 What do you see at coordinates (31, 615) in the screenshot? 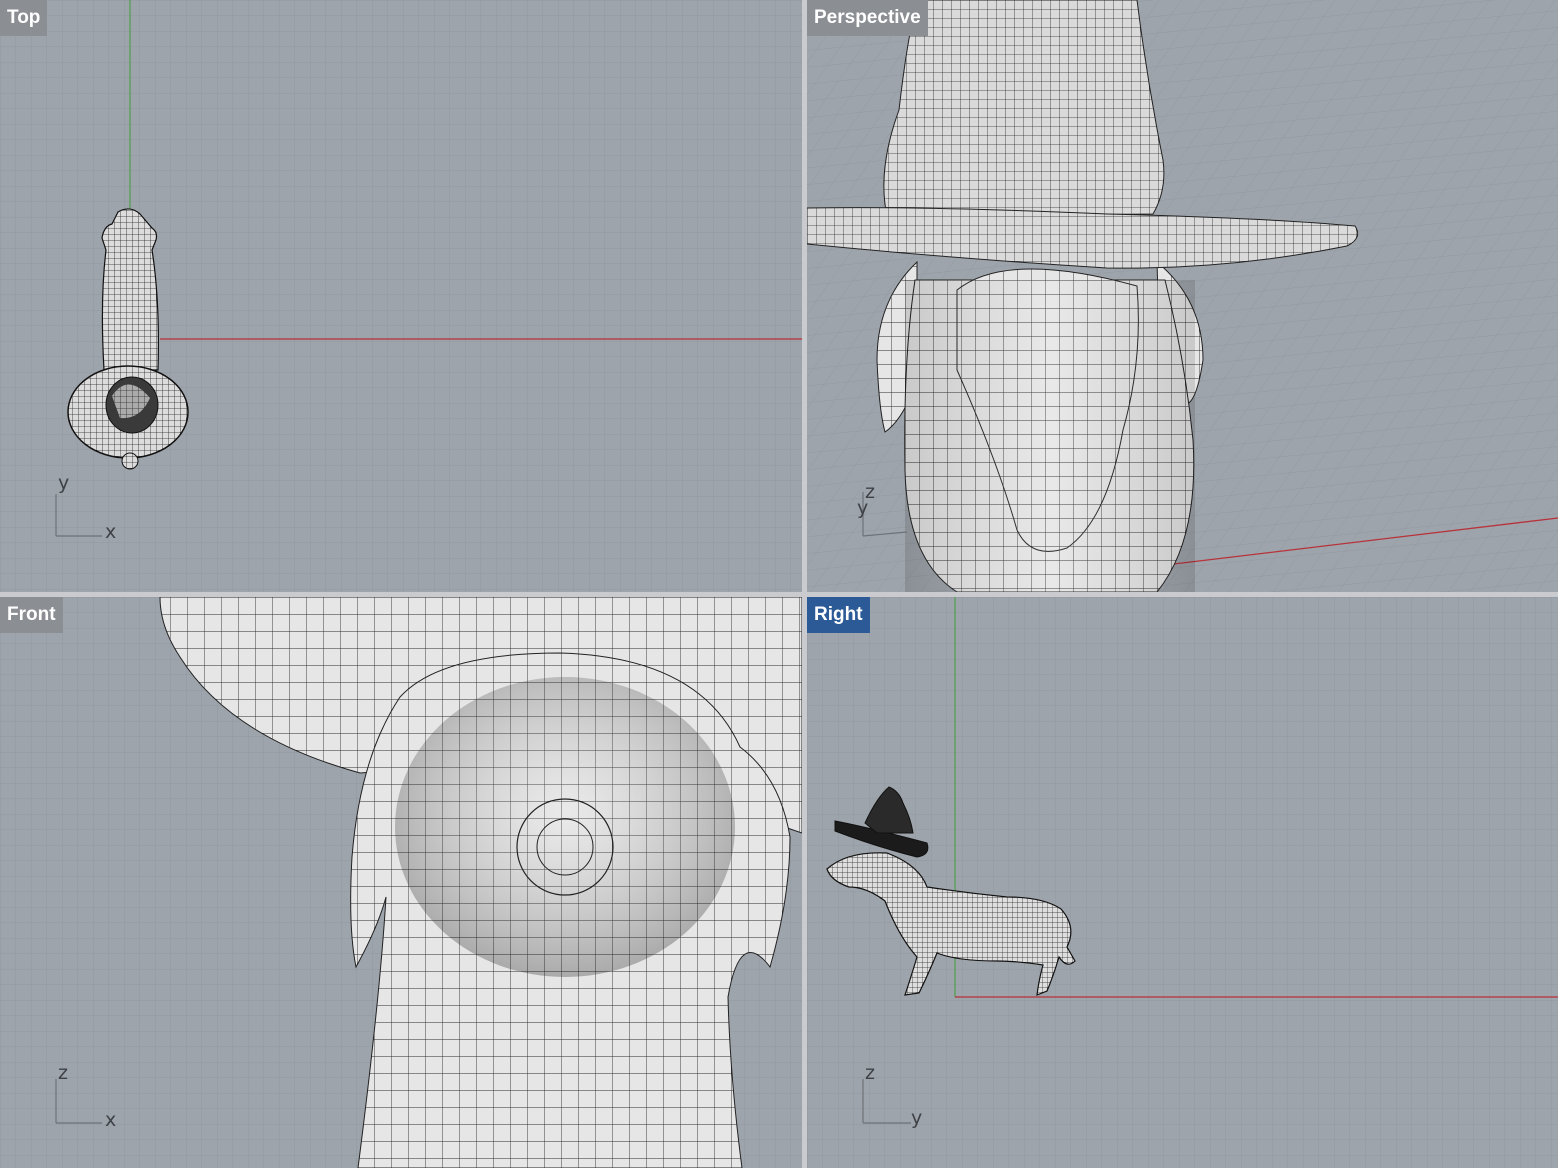
I see `viewport-label-front: Front` at bounding box center [31, 615].